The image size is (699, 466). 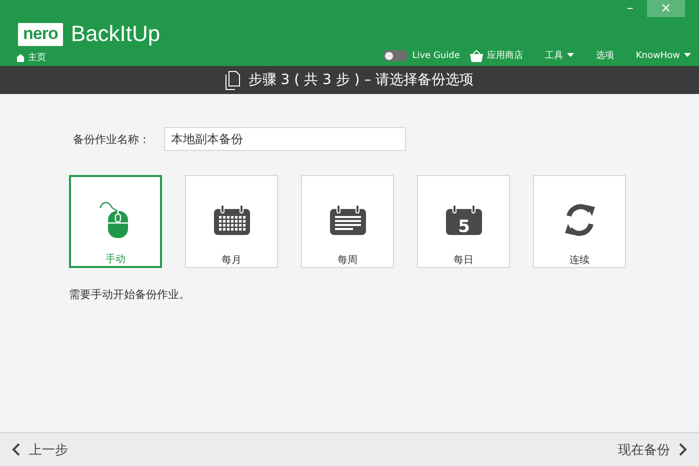 What do you see at coordinates (31, 57) in the screenshot?
I see `home-link: 主页` at bounding box center [31, 57].